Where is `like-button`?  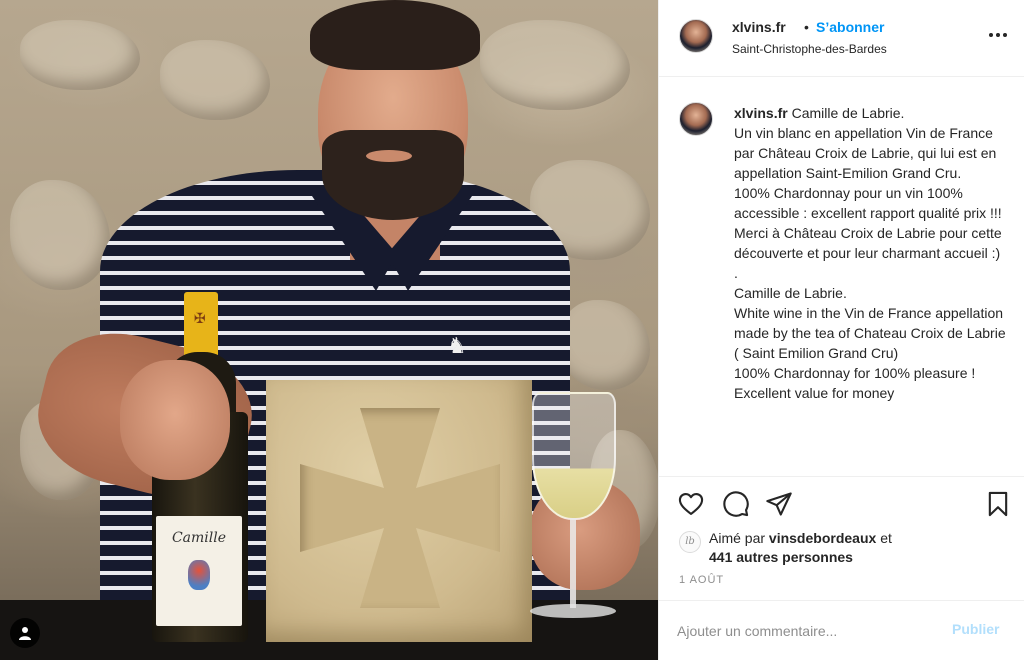
like-button is located at coordinates (691, 504).